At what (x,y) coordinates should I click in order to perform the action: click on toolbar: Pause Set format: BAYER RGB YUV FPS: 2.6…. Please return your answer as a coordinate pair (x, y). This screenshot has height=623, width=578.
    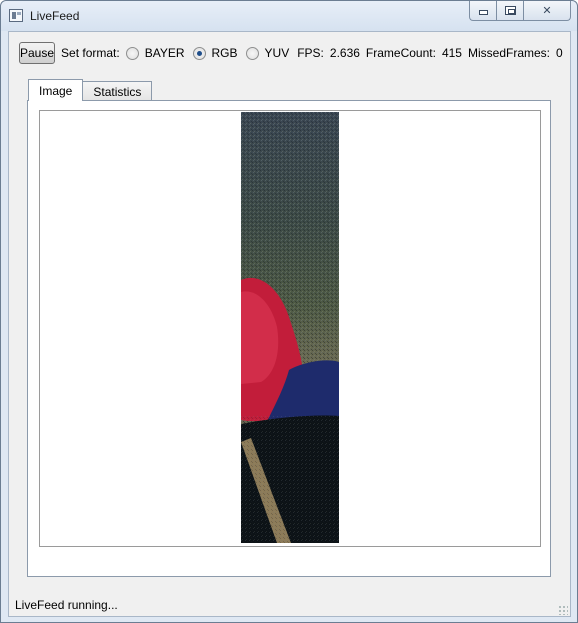
    Looking at the image, I should click on (291, 53).